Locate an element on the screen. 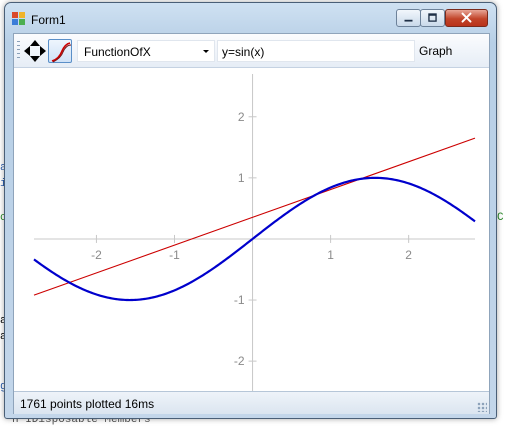  minimize-button is located at coordinates (408, 18).